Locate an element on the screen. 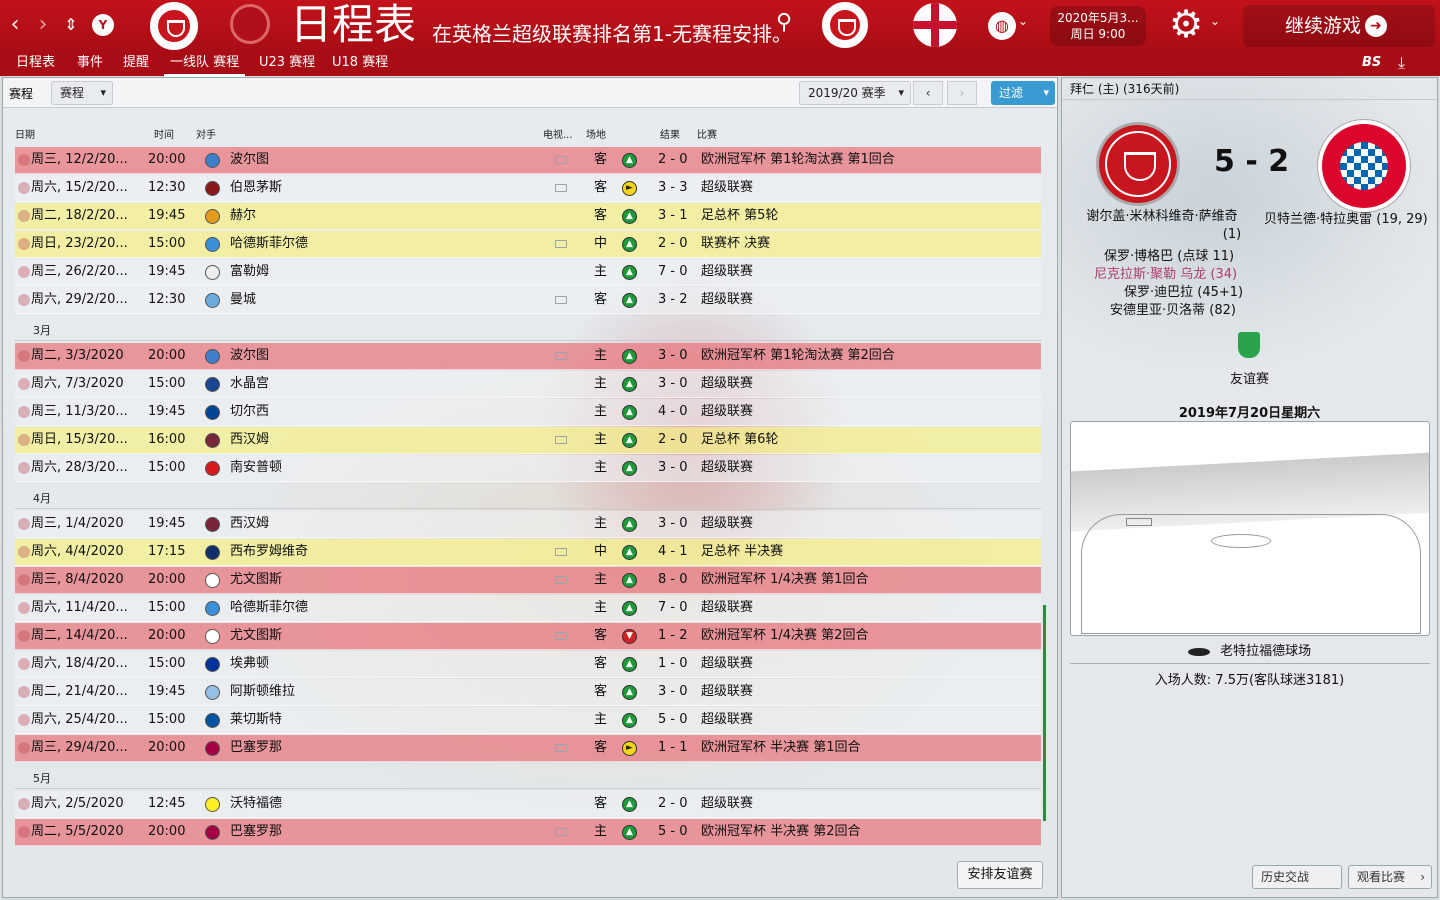 This screenshot has height=900, width=1440. tab-u18-fixtures: U18 赛程 is located at coordinates (360, 63).